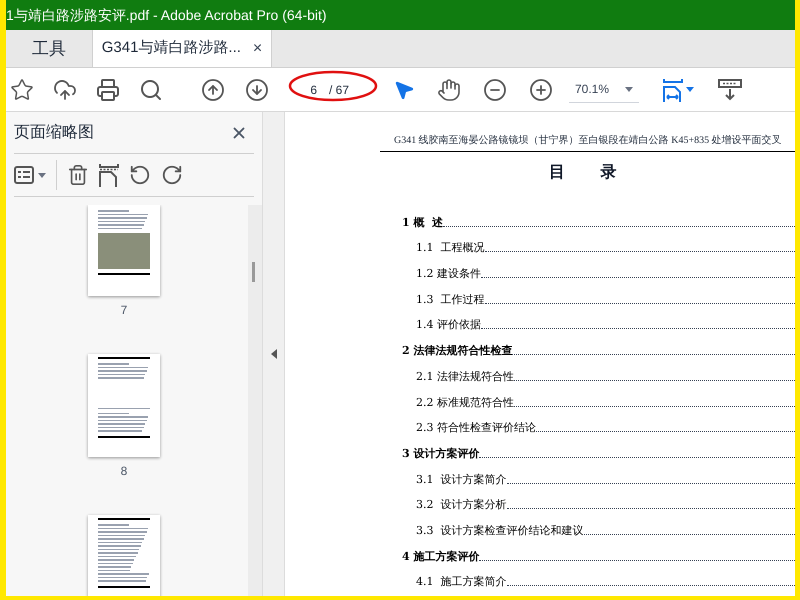 This screenshot has height=600, width=800. I want to click on fit-page-icon, so click(673, 90).